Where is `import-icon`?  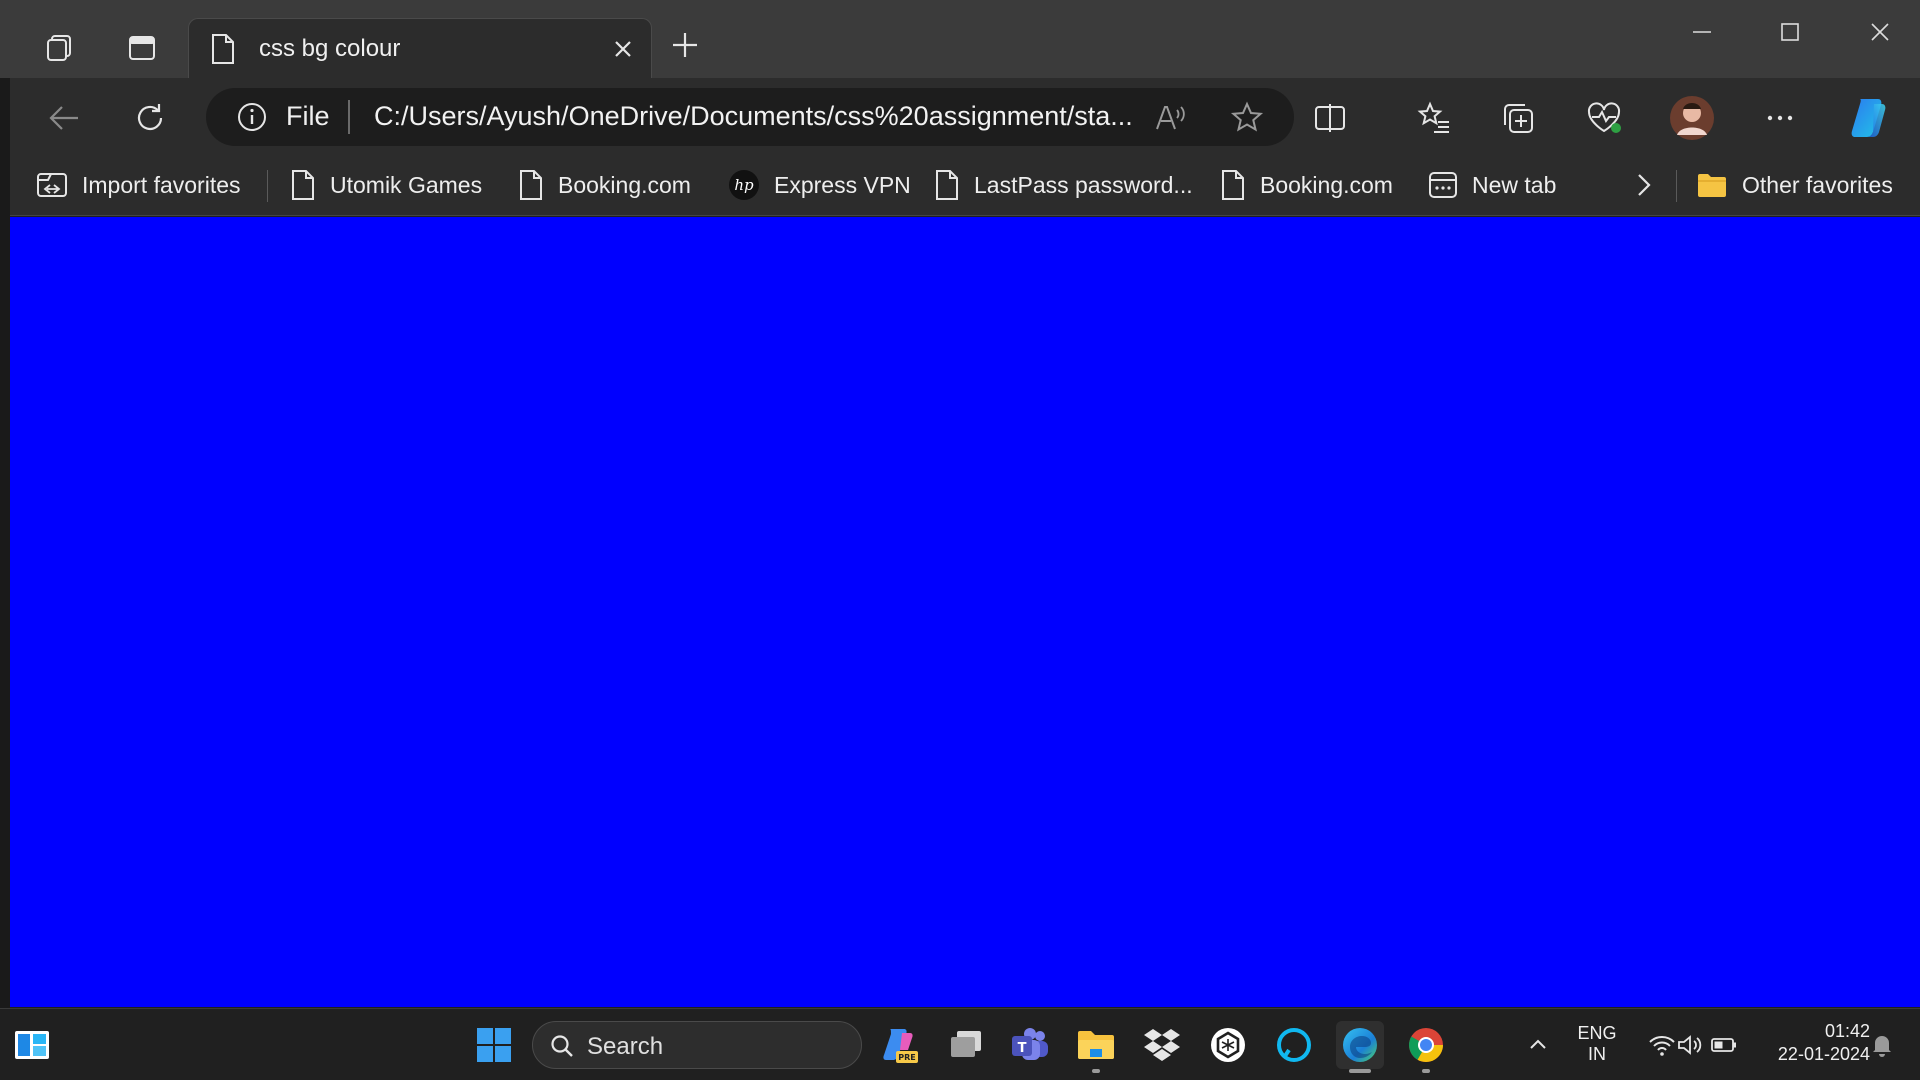
import-icon is located at coordinates (52, 185).